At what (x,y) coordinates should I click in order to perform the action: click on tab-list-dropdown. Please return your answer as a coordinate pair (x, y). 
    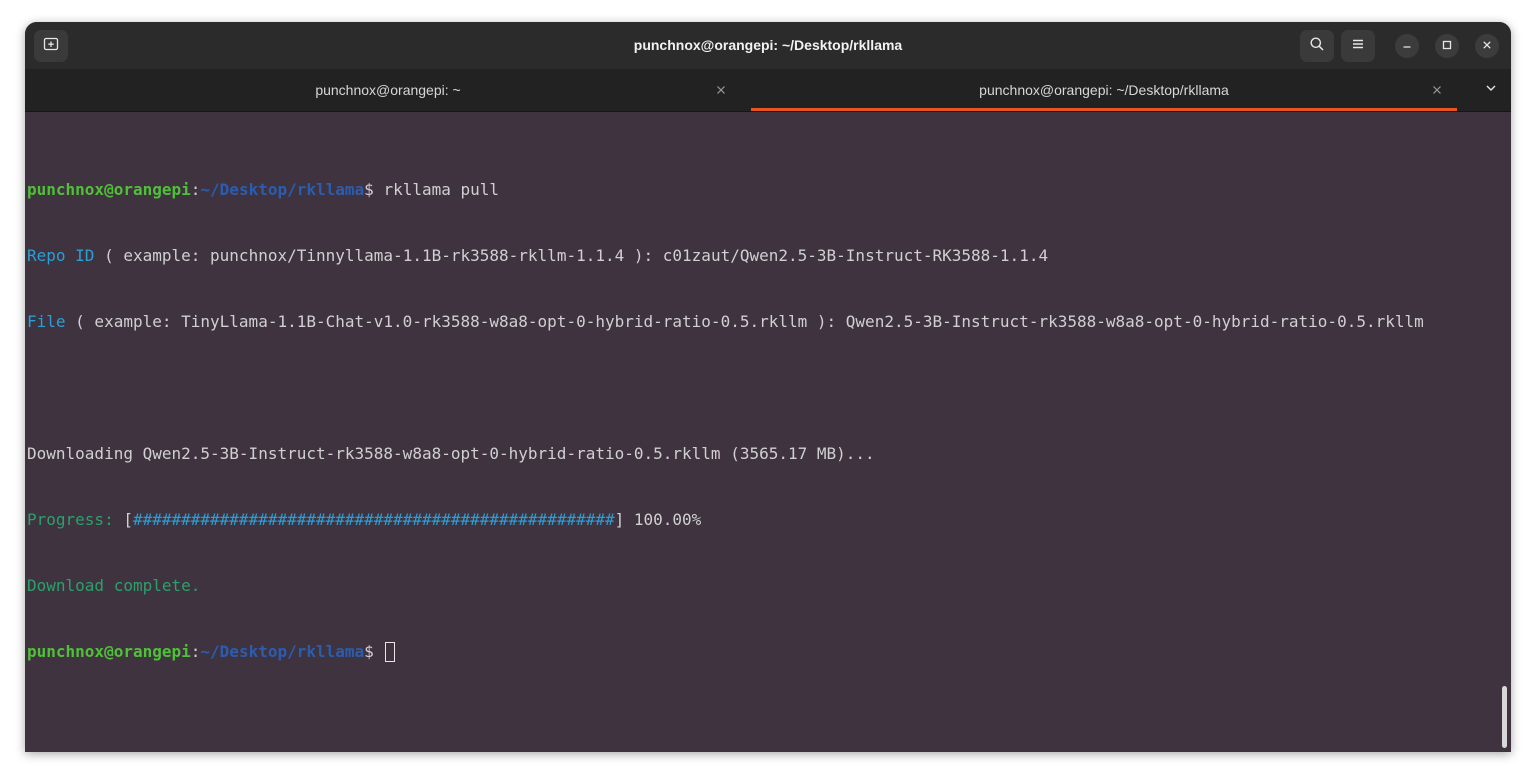
    Looking at the image, I should click on (1491, 90).